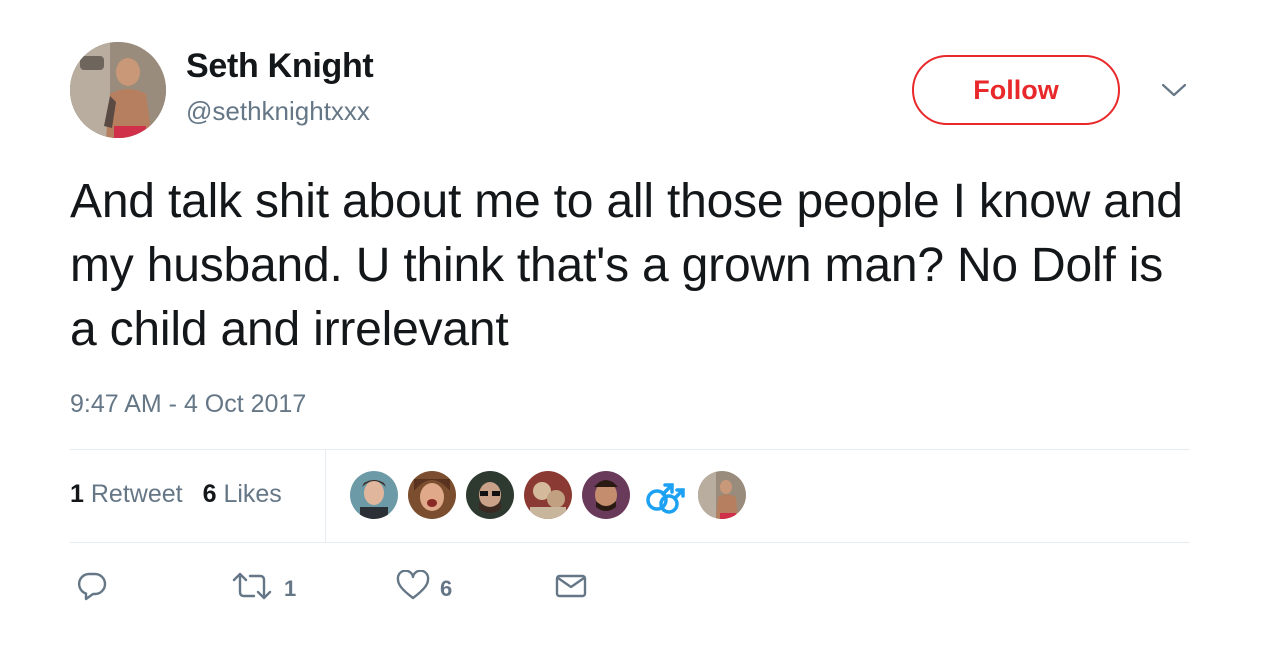  What do you see at coordinates (325, 496) in the screenshot?
I see `stats-separator` at bounding box center [325, 496].